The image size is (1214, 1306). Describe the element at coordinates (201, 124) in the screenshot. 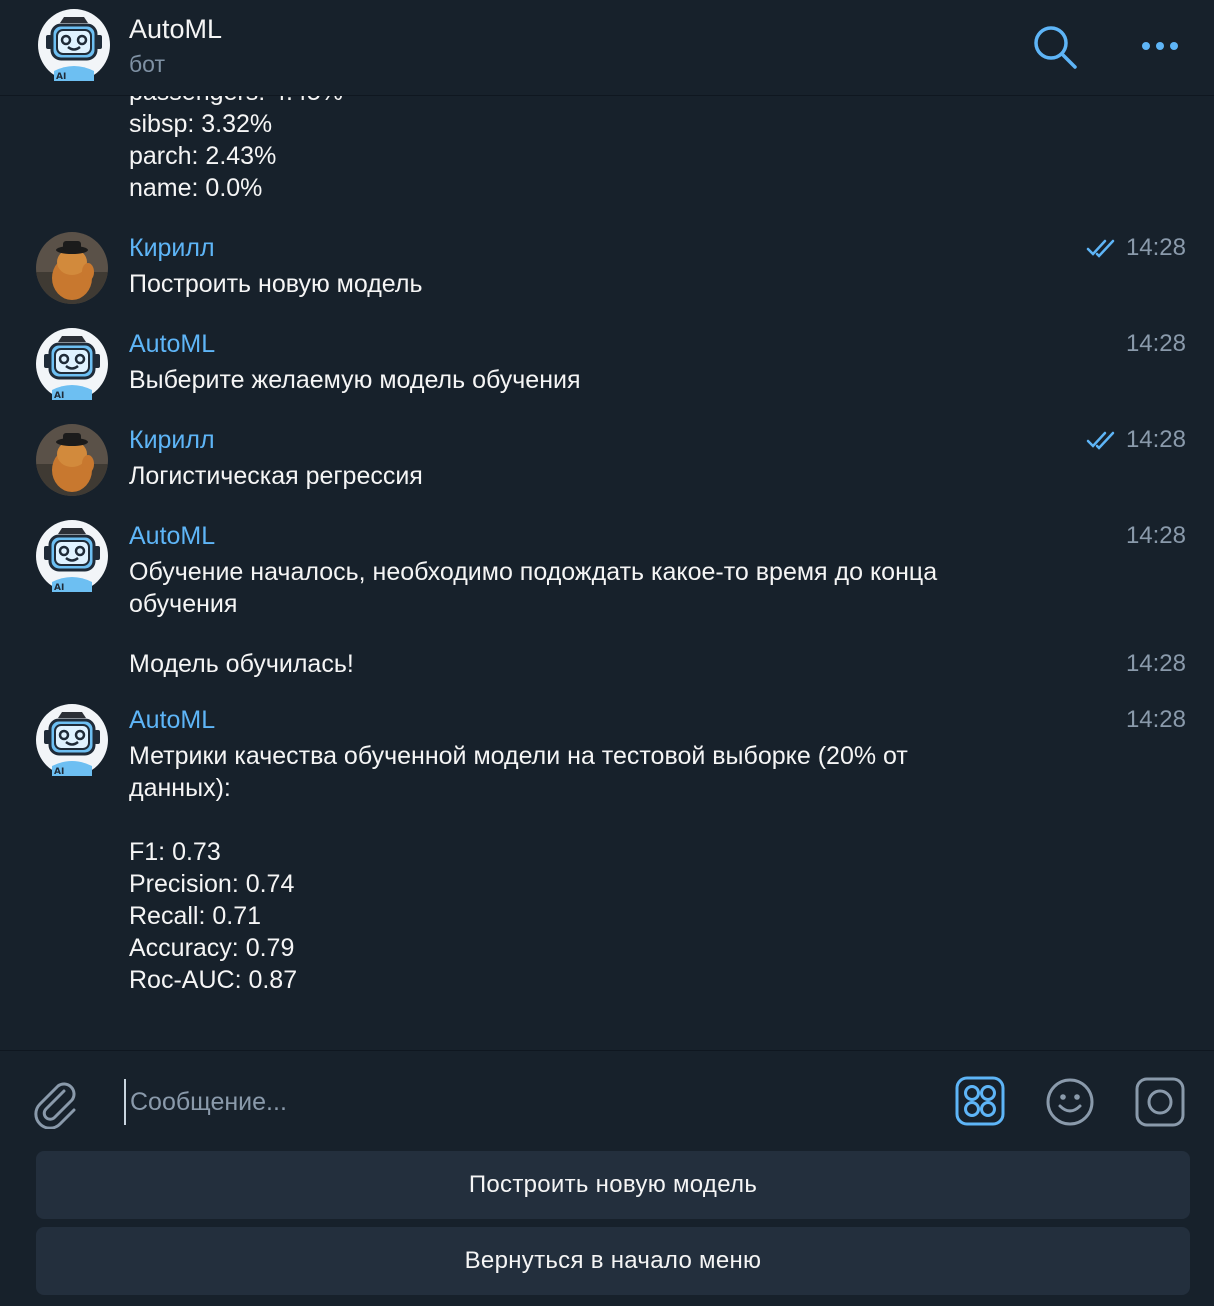

I see `feature-line: sibsp: 3.32%` at that location.